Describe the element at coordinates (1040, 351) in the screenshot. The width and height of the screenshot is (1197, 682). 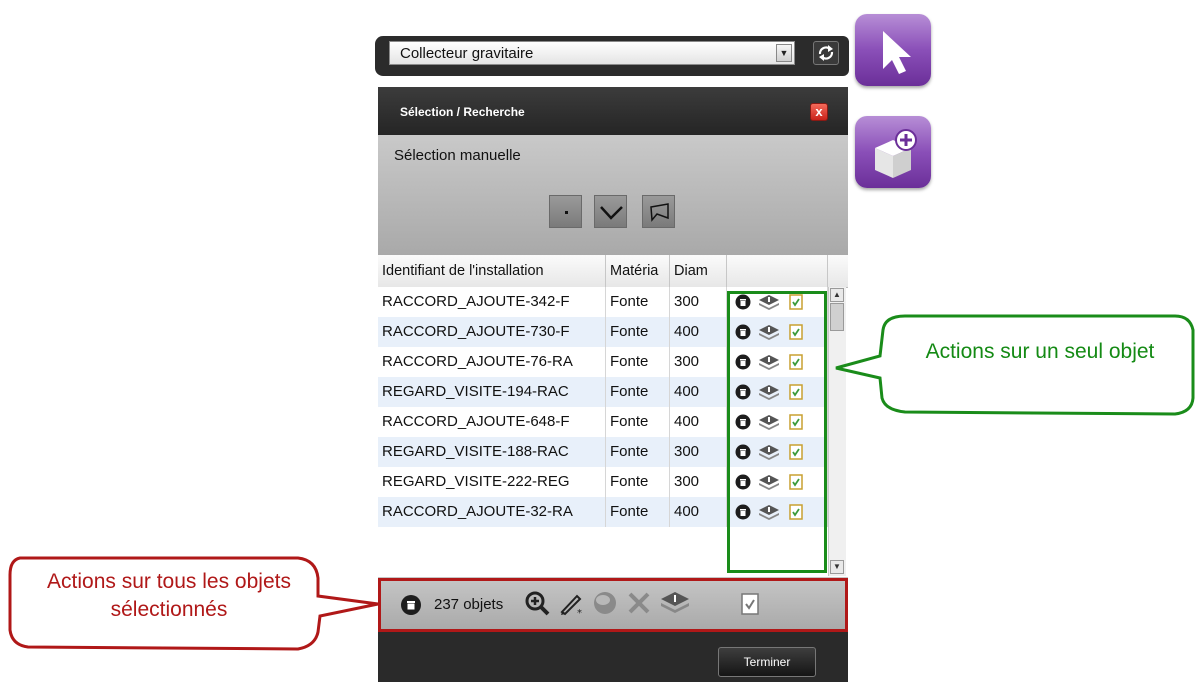
I see `single-actions-label: Actions sur un seul objet` at that location.